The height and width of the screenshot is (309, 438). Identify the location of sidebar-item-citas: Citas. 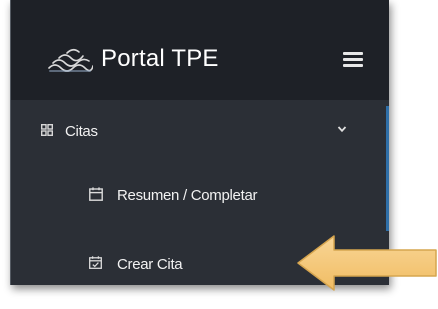
(201, 133).